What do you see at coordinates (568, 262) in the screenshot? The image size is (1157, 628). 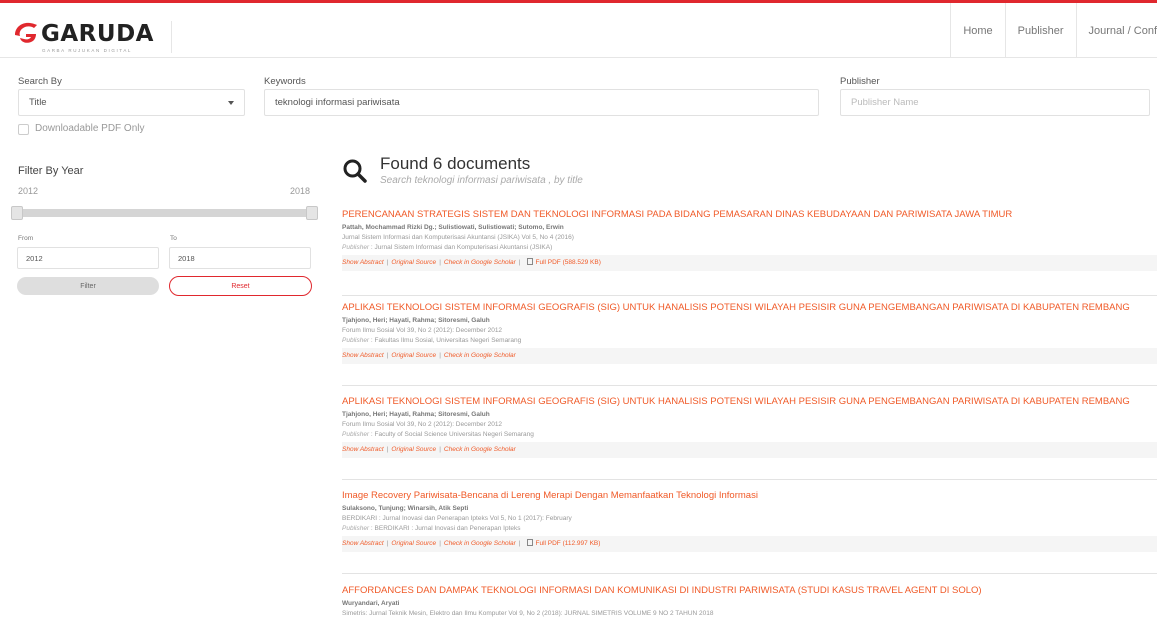 I see `full-pdf-link: Full PDF (588.529 KB)` at bounding box center [568, 262].